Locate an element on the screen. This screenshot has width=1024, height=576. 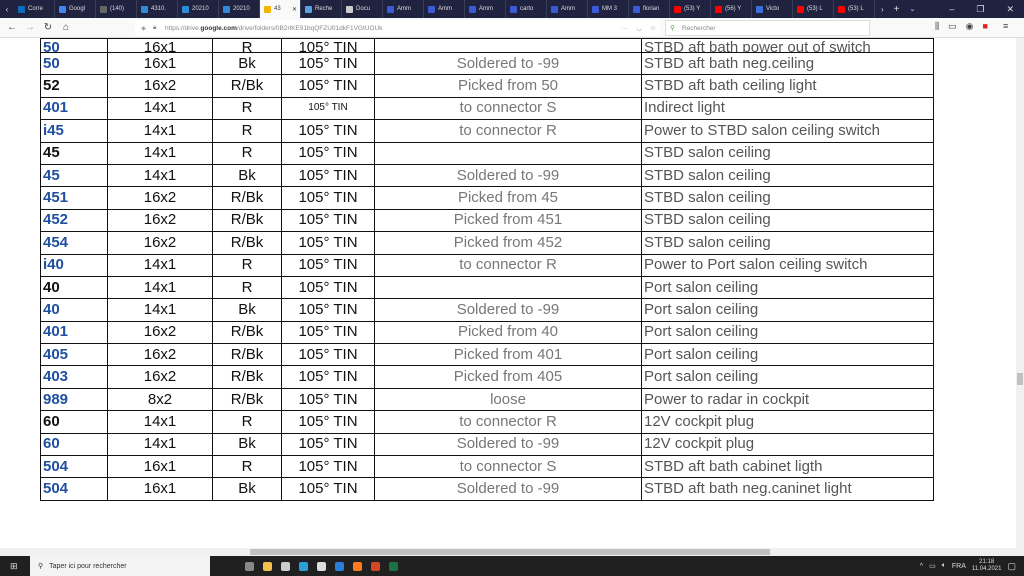
horizontal-scroll-thumb is located at coordinates (510, 552).